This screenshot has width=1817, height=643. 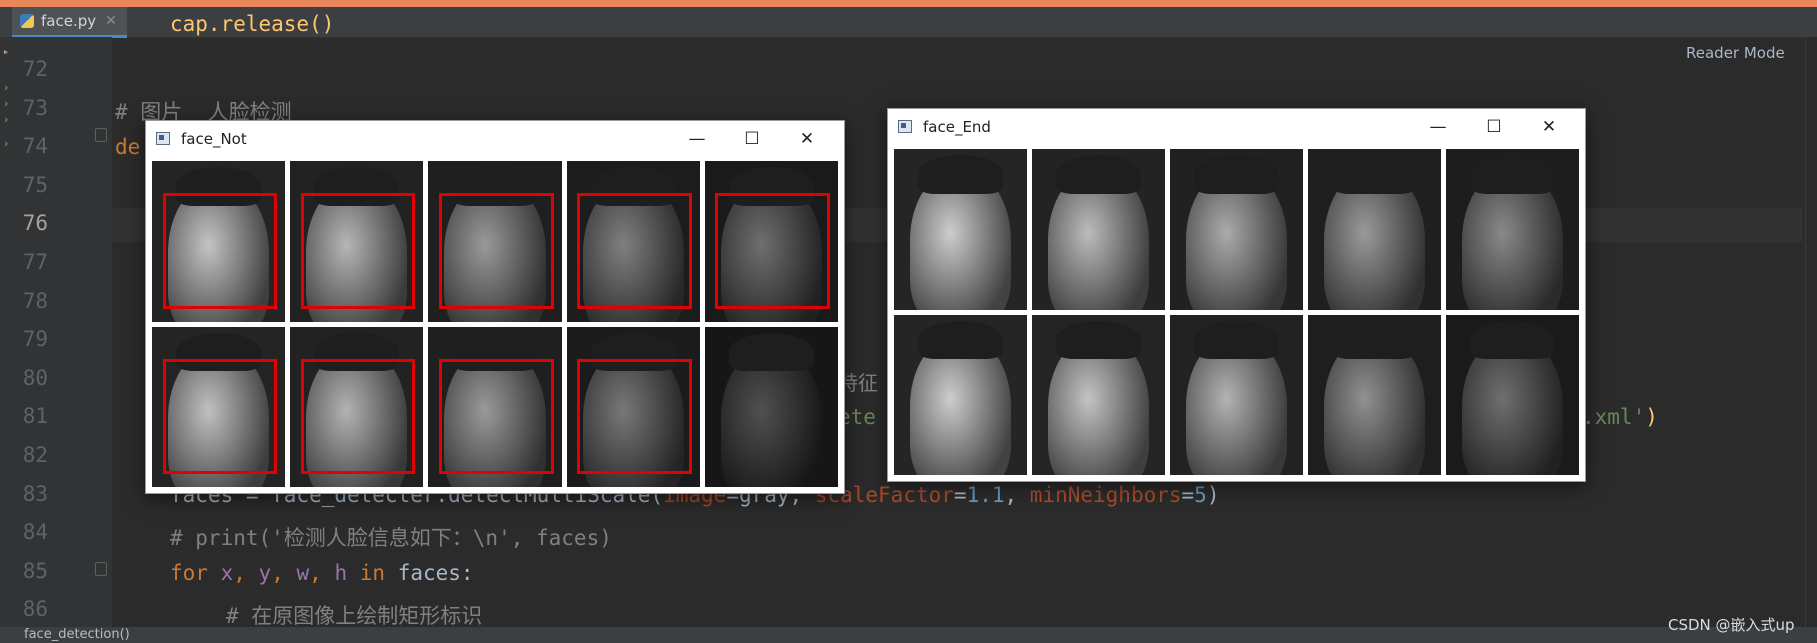 I want to click on line-number: 79, so click(x=35, y=339).